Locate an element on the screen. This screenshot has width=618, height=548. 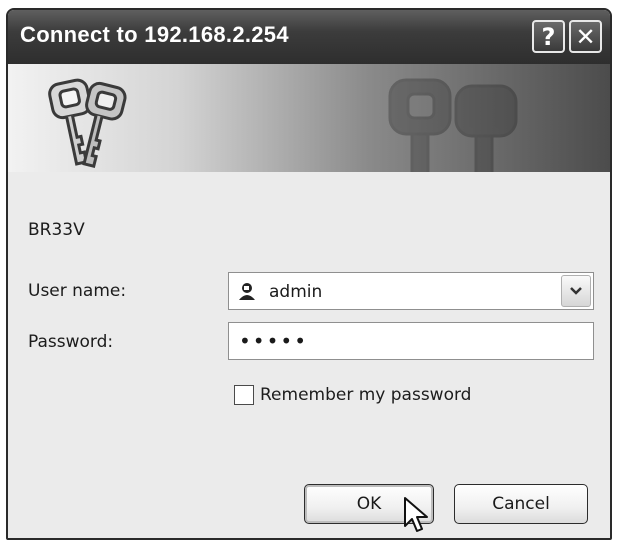
password-value: ••••• is located at coordinates (273, 341).